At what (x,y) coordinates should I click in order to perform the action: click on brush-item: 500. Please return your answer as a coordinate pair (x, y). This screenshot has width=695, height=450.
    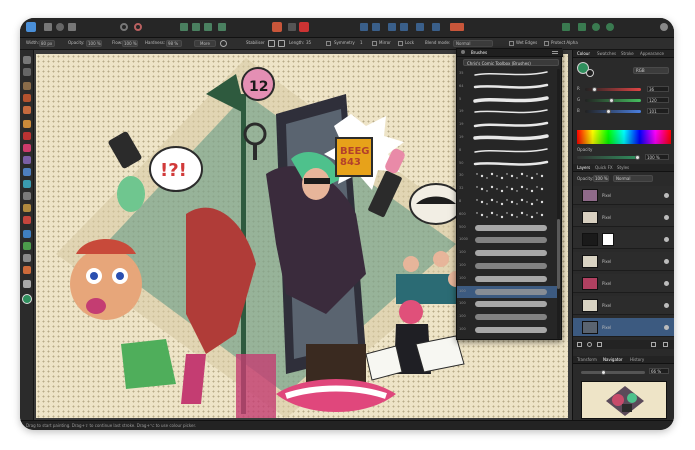
    Looking at the image, I should click on (507, 228).